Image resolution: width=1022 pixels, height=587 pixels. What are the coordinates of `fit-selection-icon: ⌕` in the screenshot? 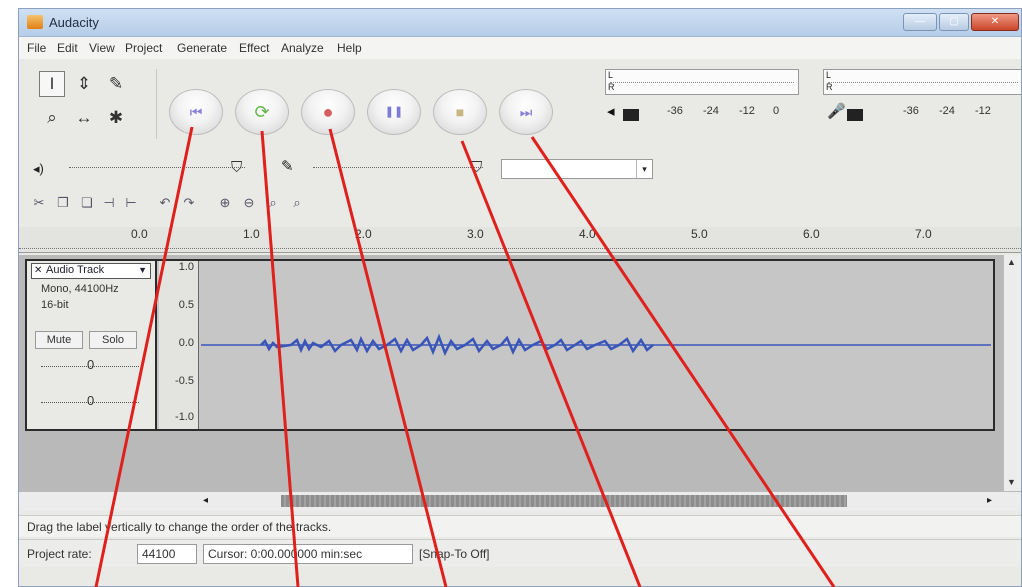 It's located at (273, 203).